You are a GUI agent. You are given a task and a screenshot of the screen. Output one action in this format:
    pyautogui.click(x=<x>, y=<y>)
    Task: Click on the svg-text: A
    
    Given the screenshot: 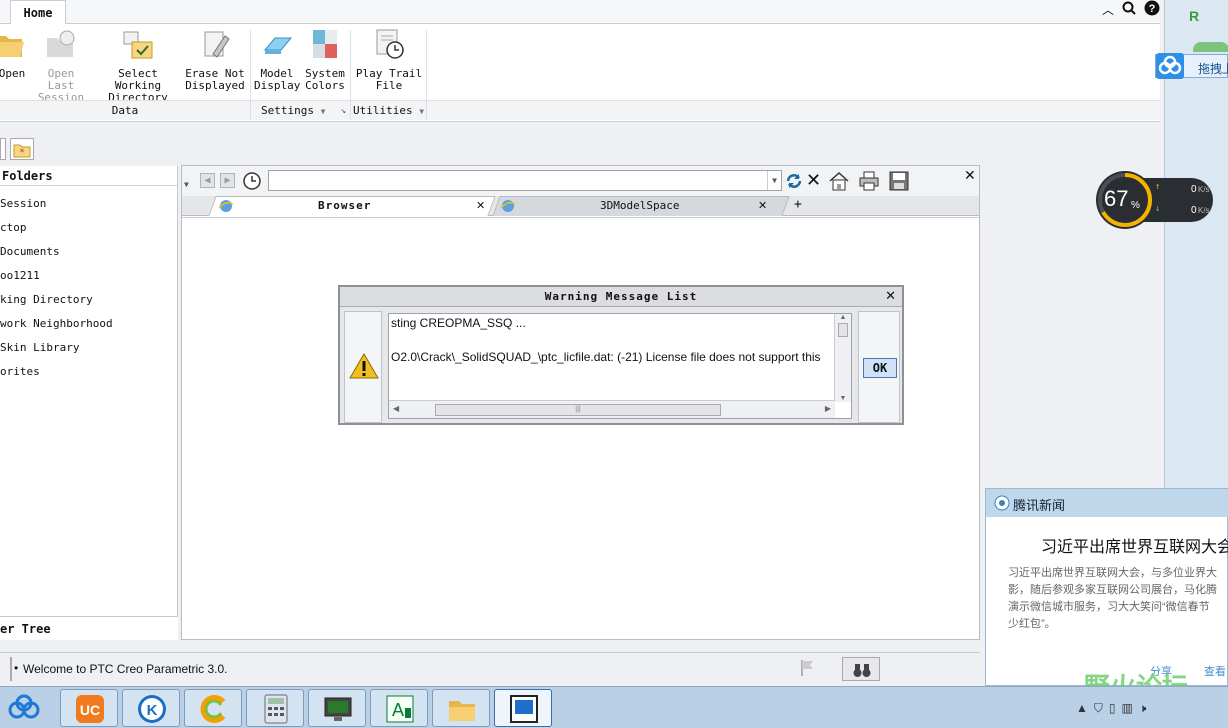 What is the action you would take?
    pyautogui.click(x=398, y=710)
    